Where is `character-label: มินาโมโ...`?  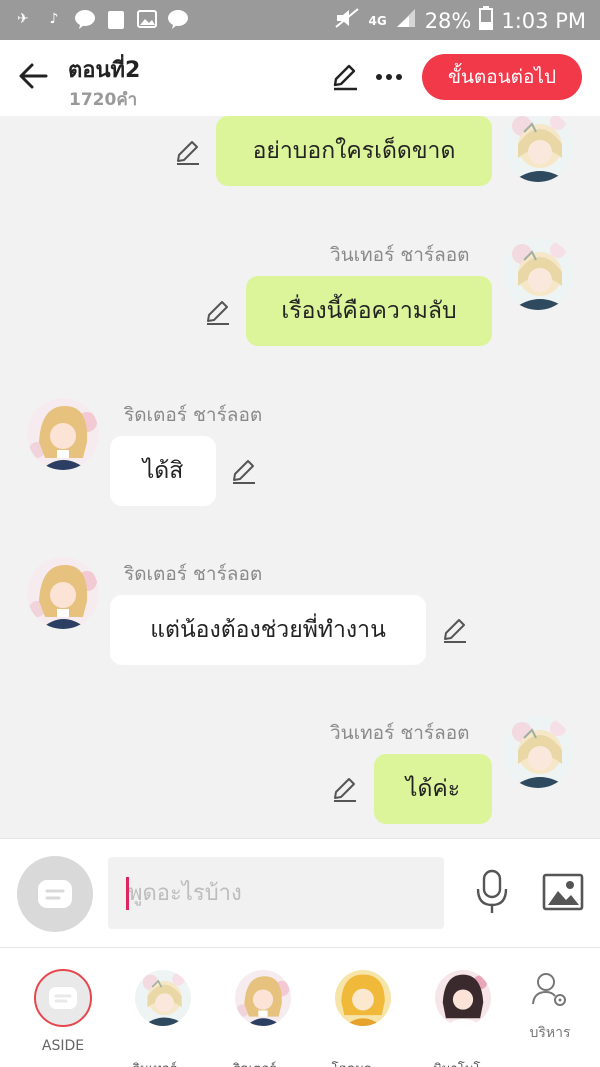 character-label: มินาโมโ... is located at coordinates (463, 1062).